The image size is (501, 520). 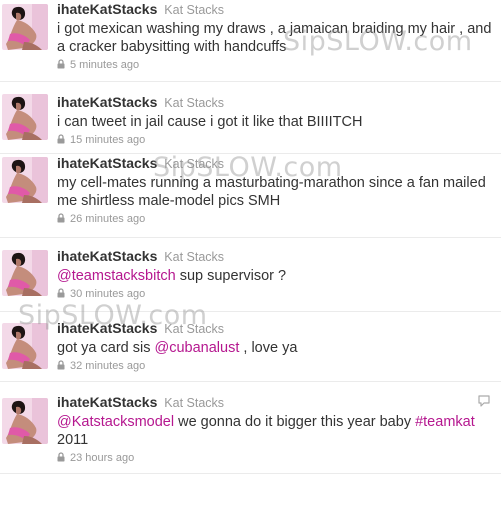 What do you see at coordinates (197, 348) in the screenshot?
I see `mention-link: @cubanalust` at bounding box center [197, 348].